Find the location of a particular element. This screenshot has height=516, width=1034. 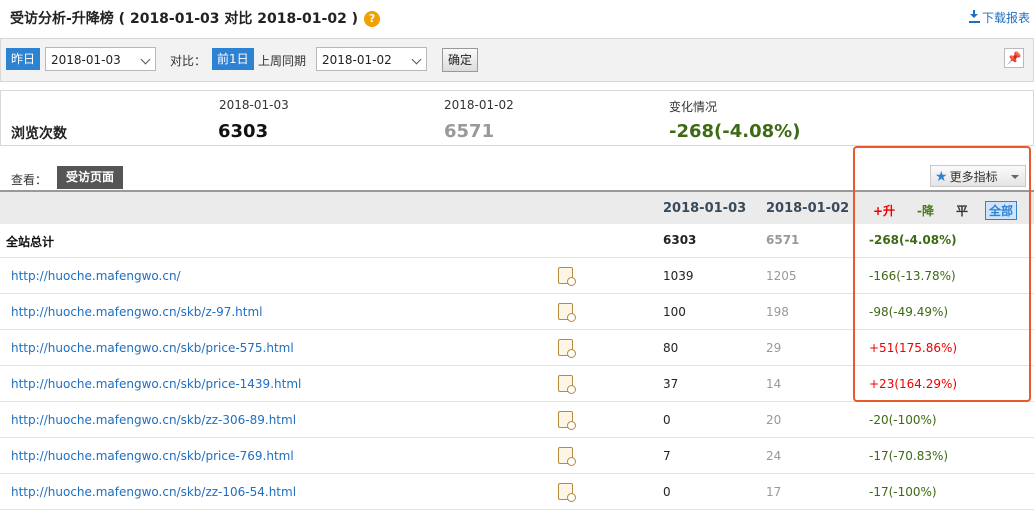

download-report-link: 下载报表 is located at coordinates (999, 17).